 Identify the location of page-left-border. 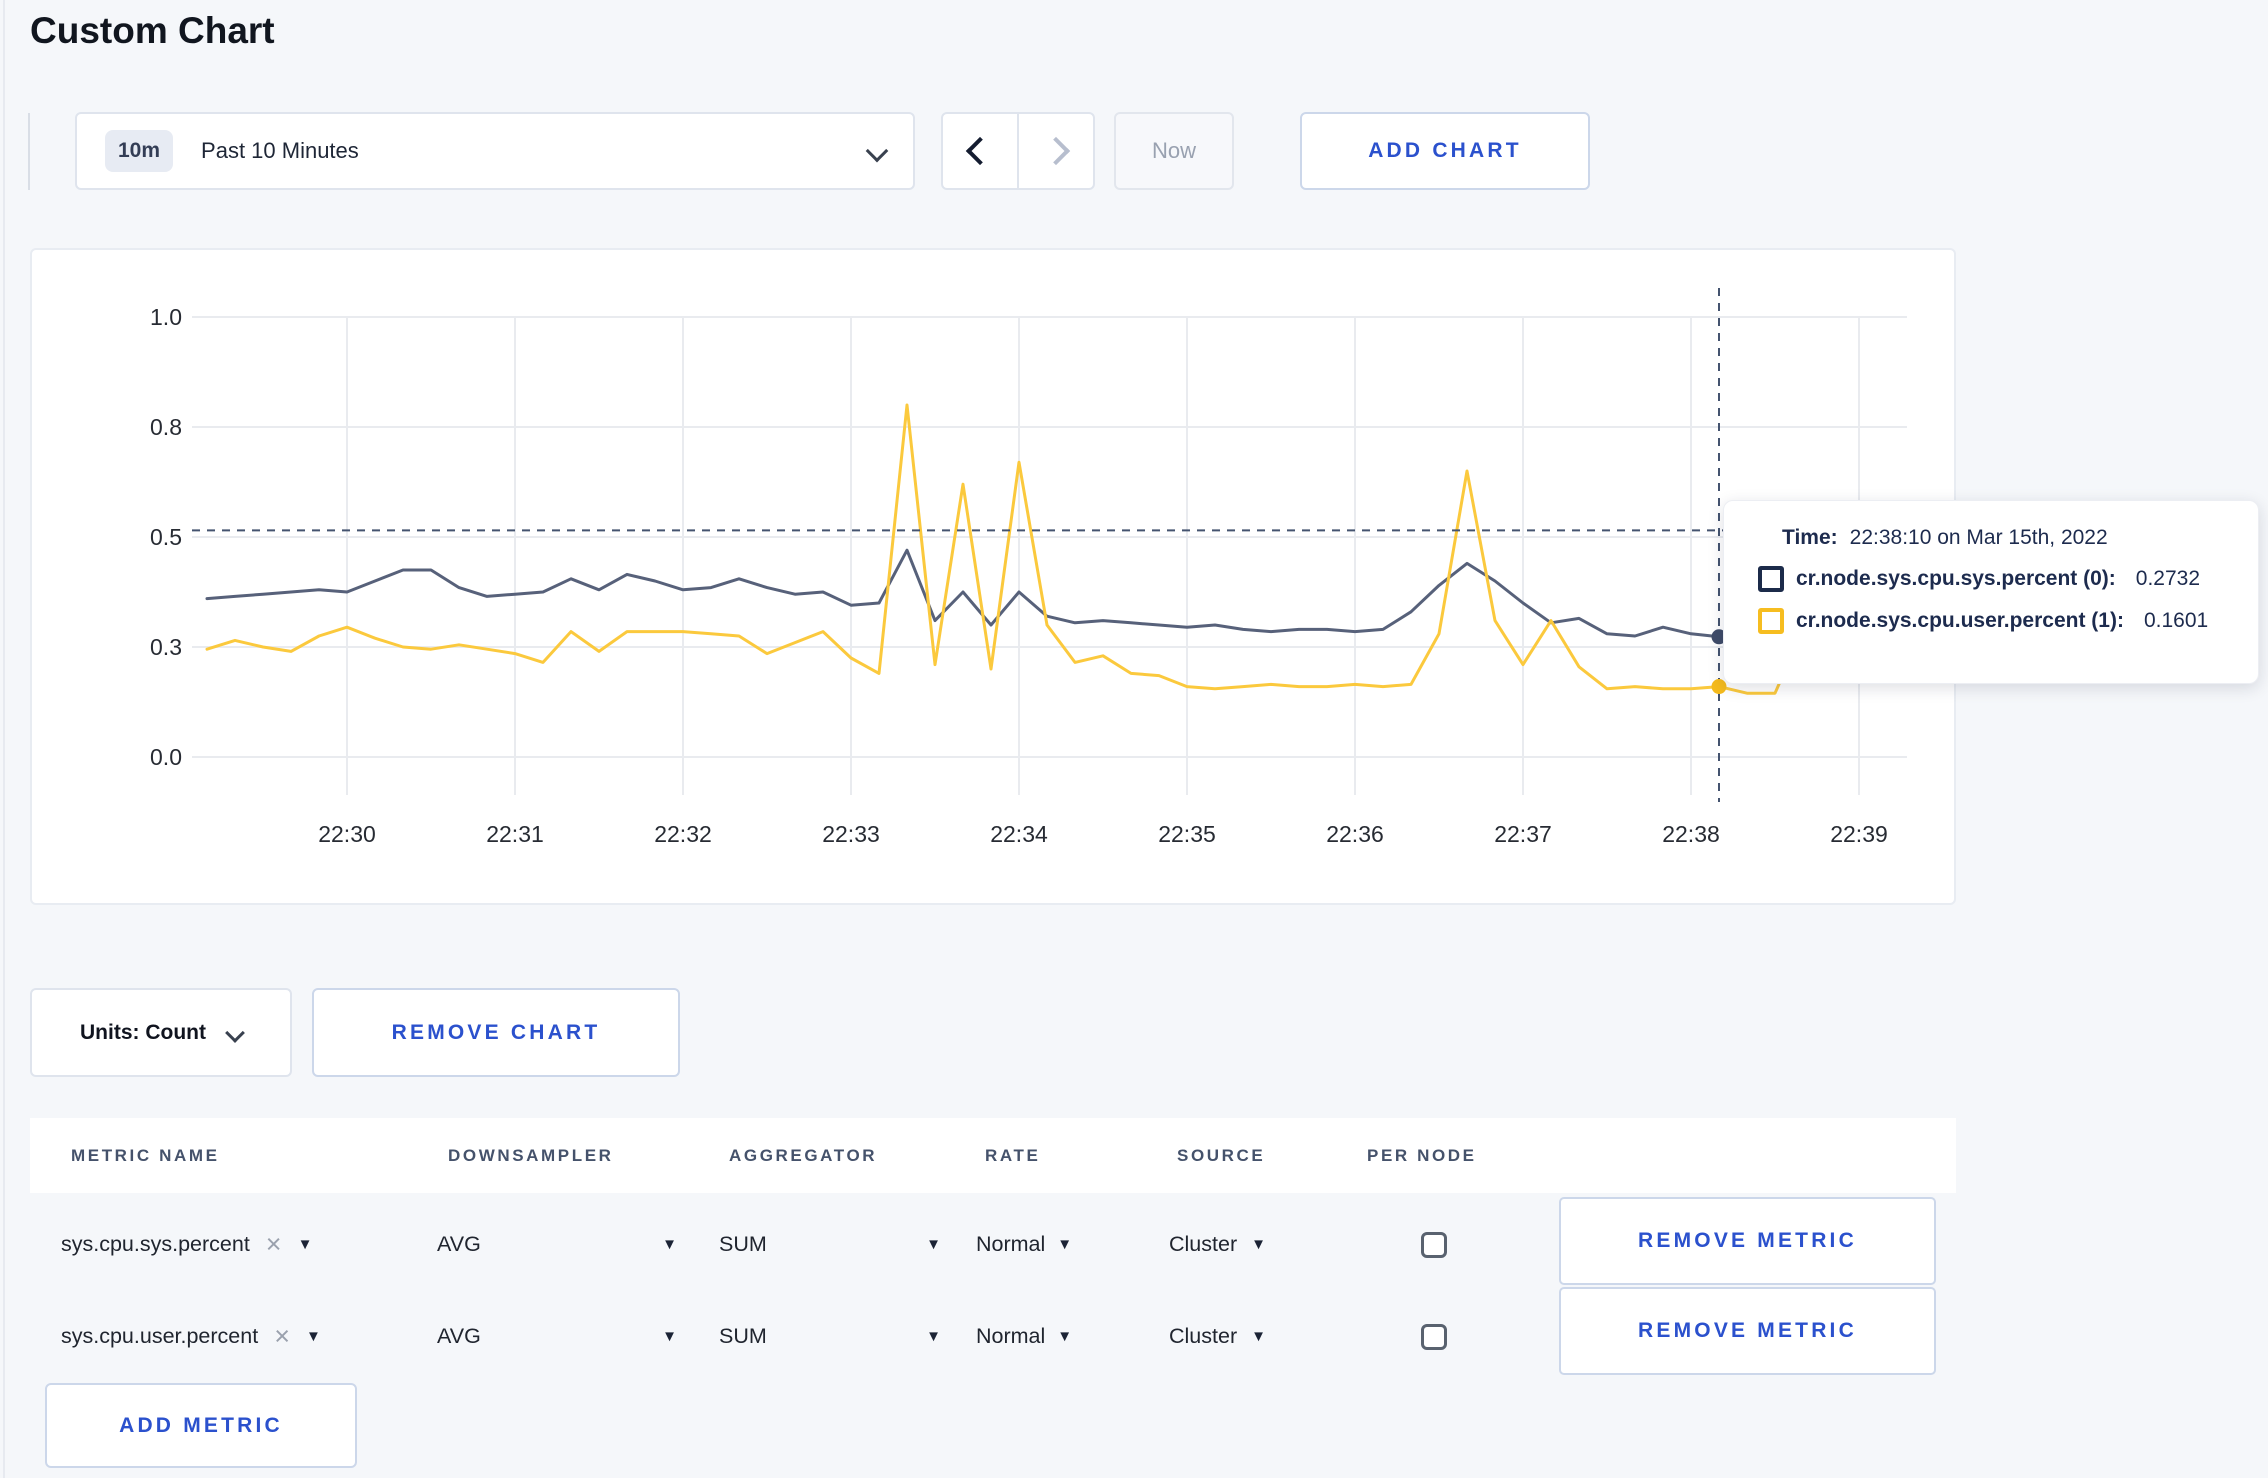
(4, 739).